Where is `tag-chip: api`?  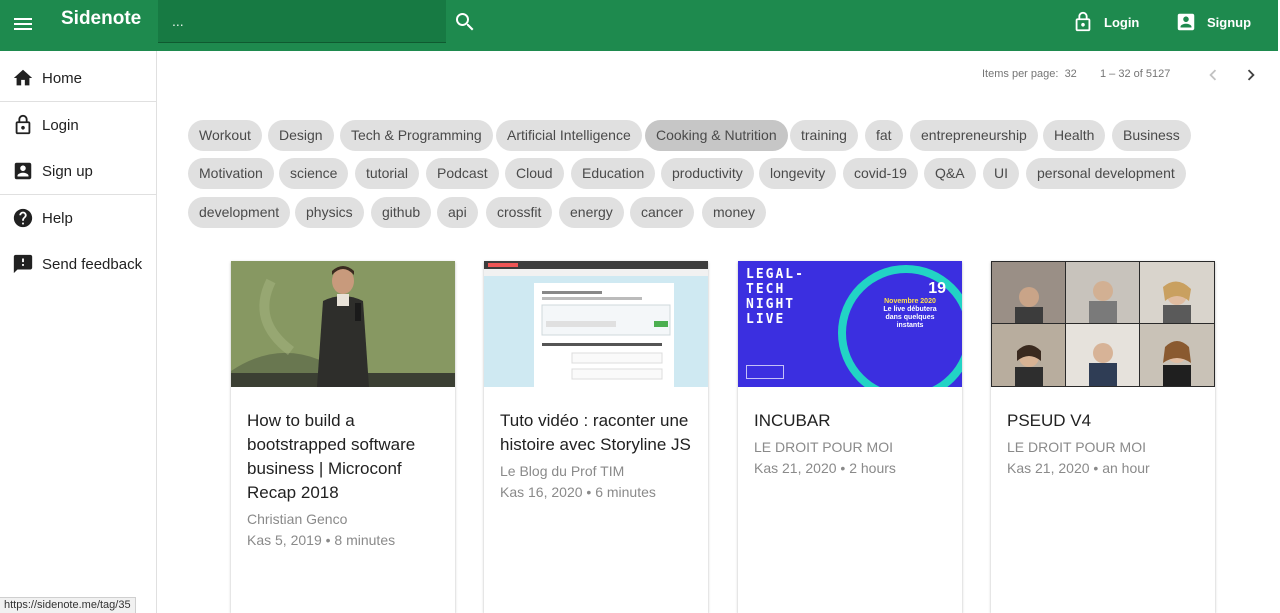
tag-chip: api is located at coordinates (457, 212).